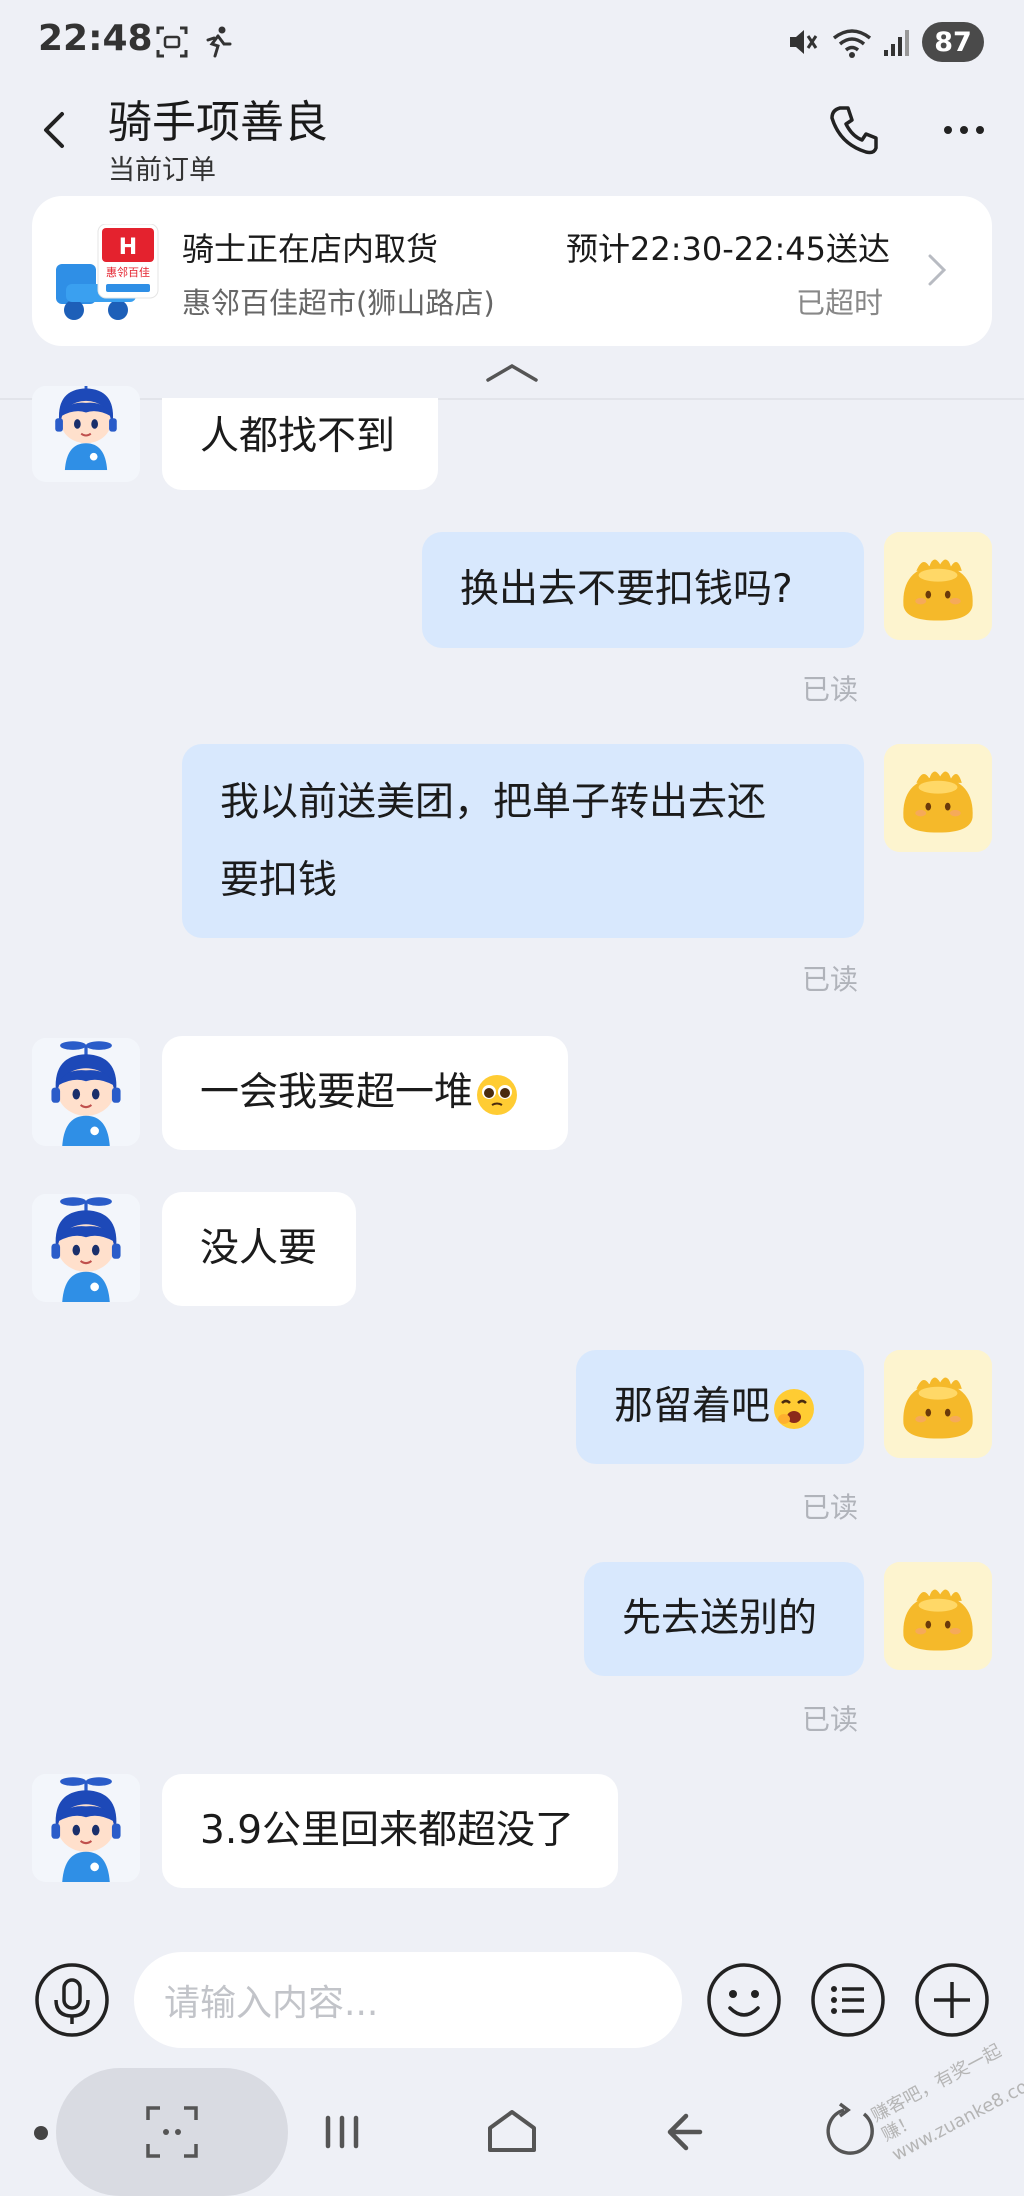 The width and height of the screenshot is (1024, 2196). What do you see at coordinates (128, 272) in the screenshot?
I see `store-logo-text: 惠邻百佳` at bounding box center [128, 272].